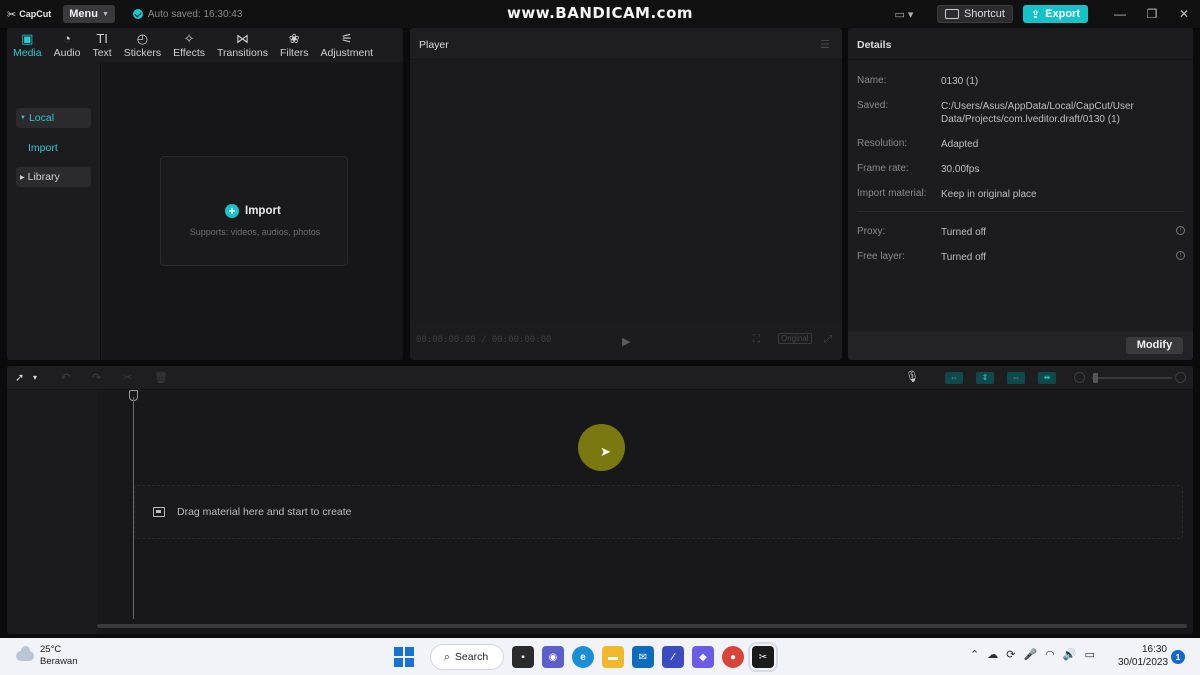 Image resolution: width=1200 pixels, height=675 pixels. What do you see at coordinates (404, 657) in the screenshot?
I see `windows-start-icon` at bounding box center [404, 657].